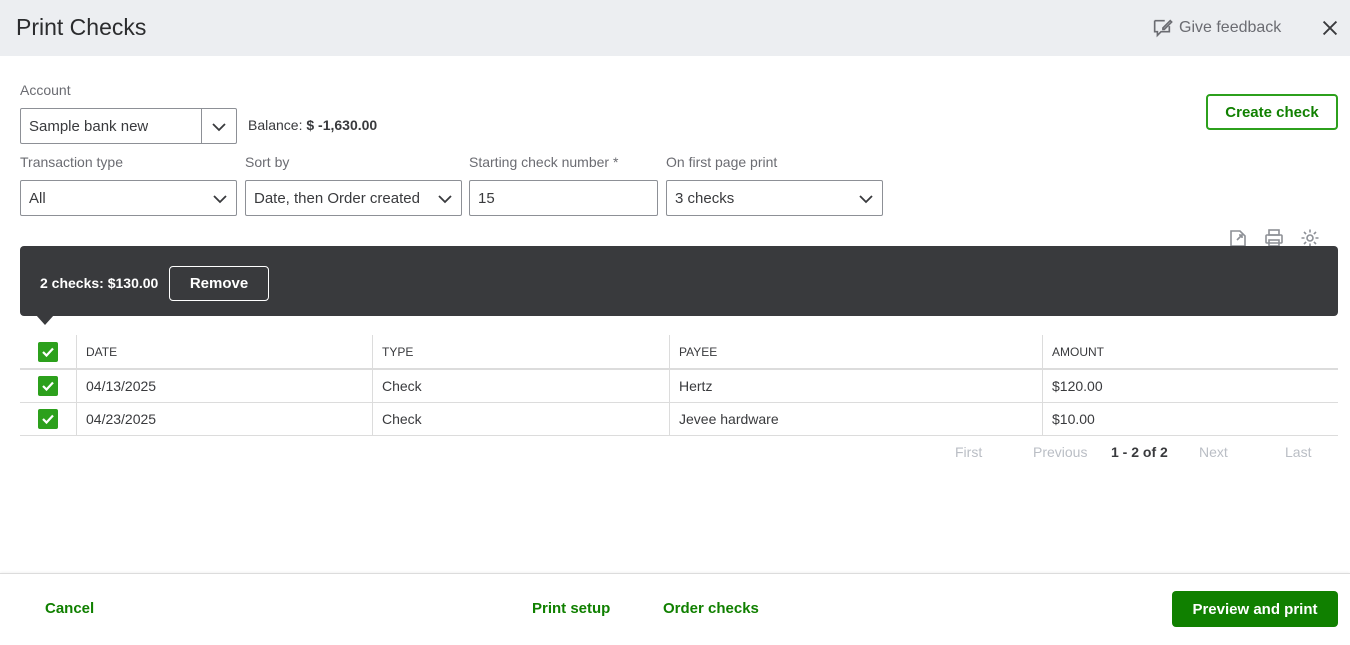  I want to click on sort-by-label: Sort by, so click(267, 162).